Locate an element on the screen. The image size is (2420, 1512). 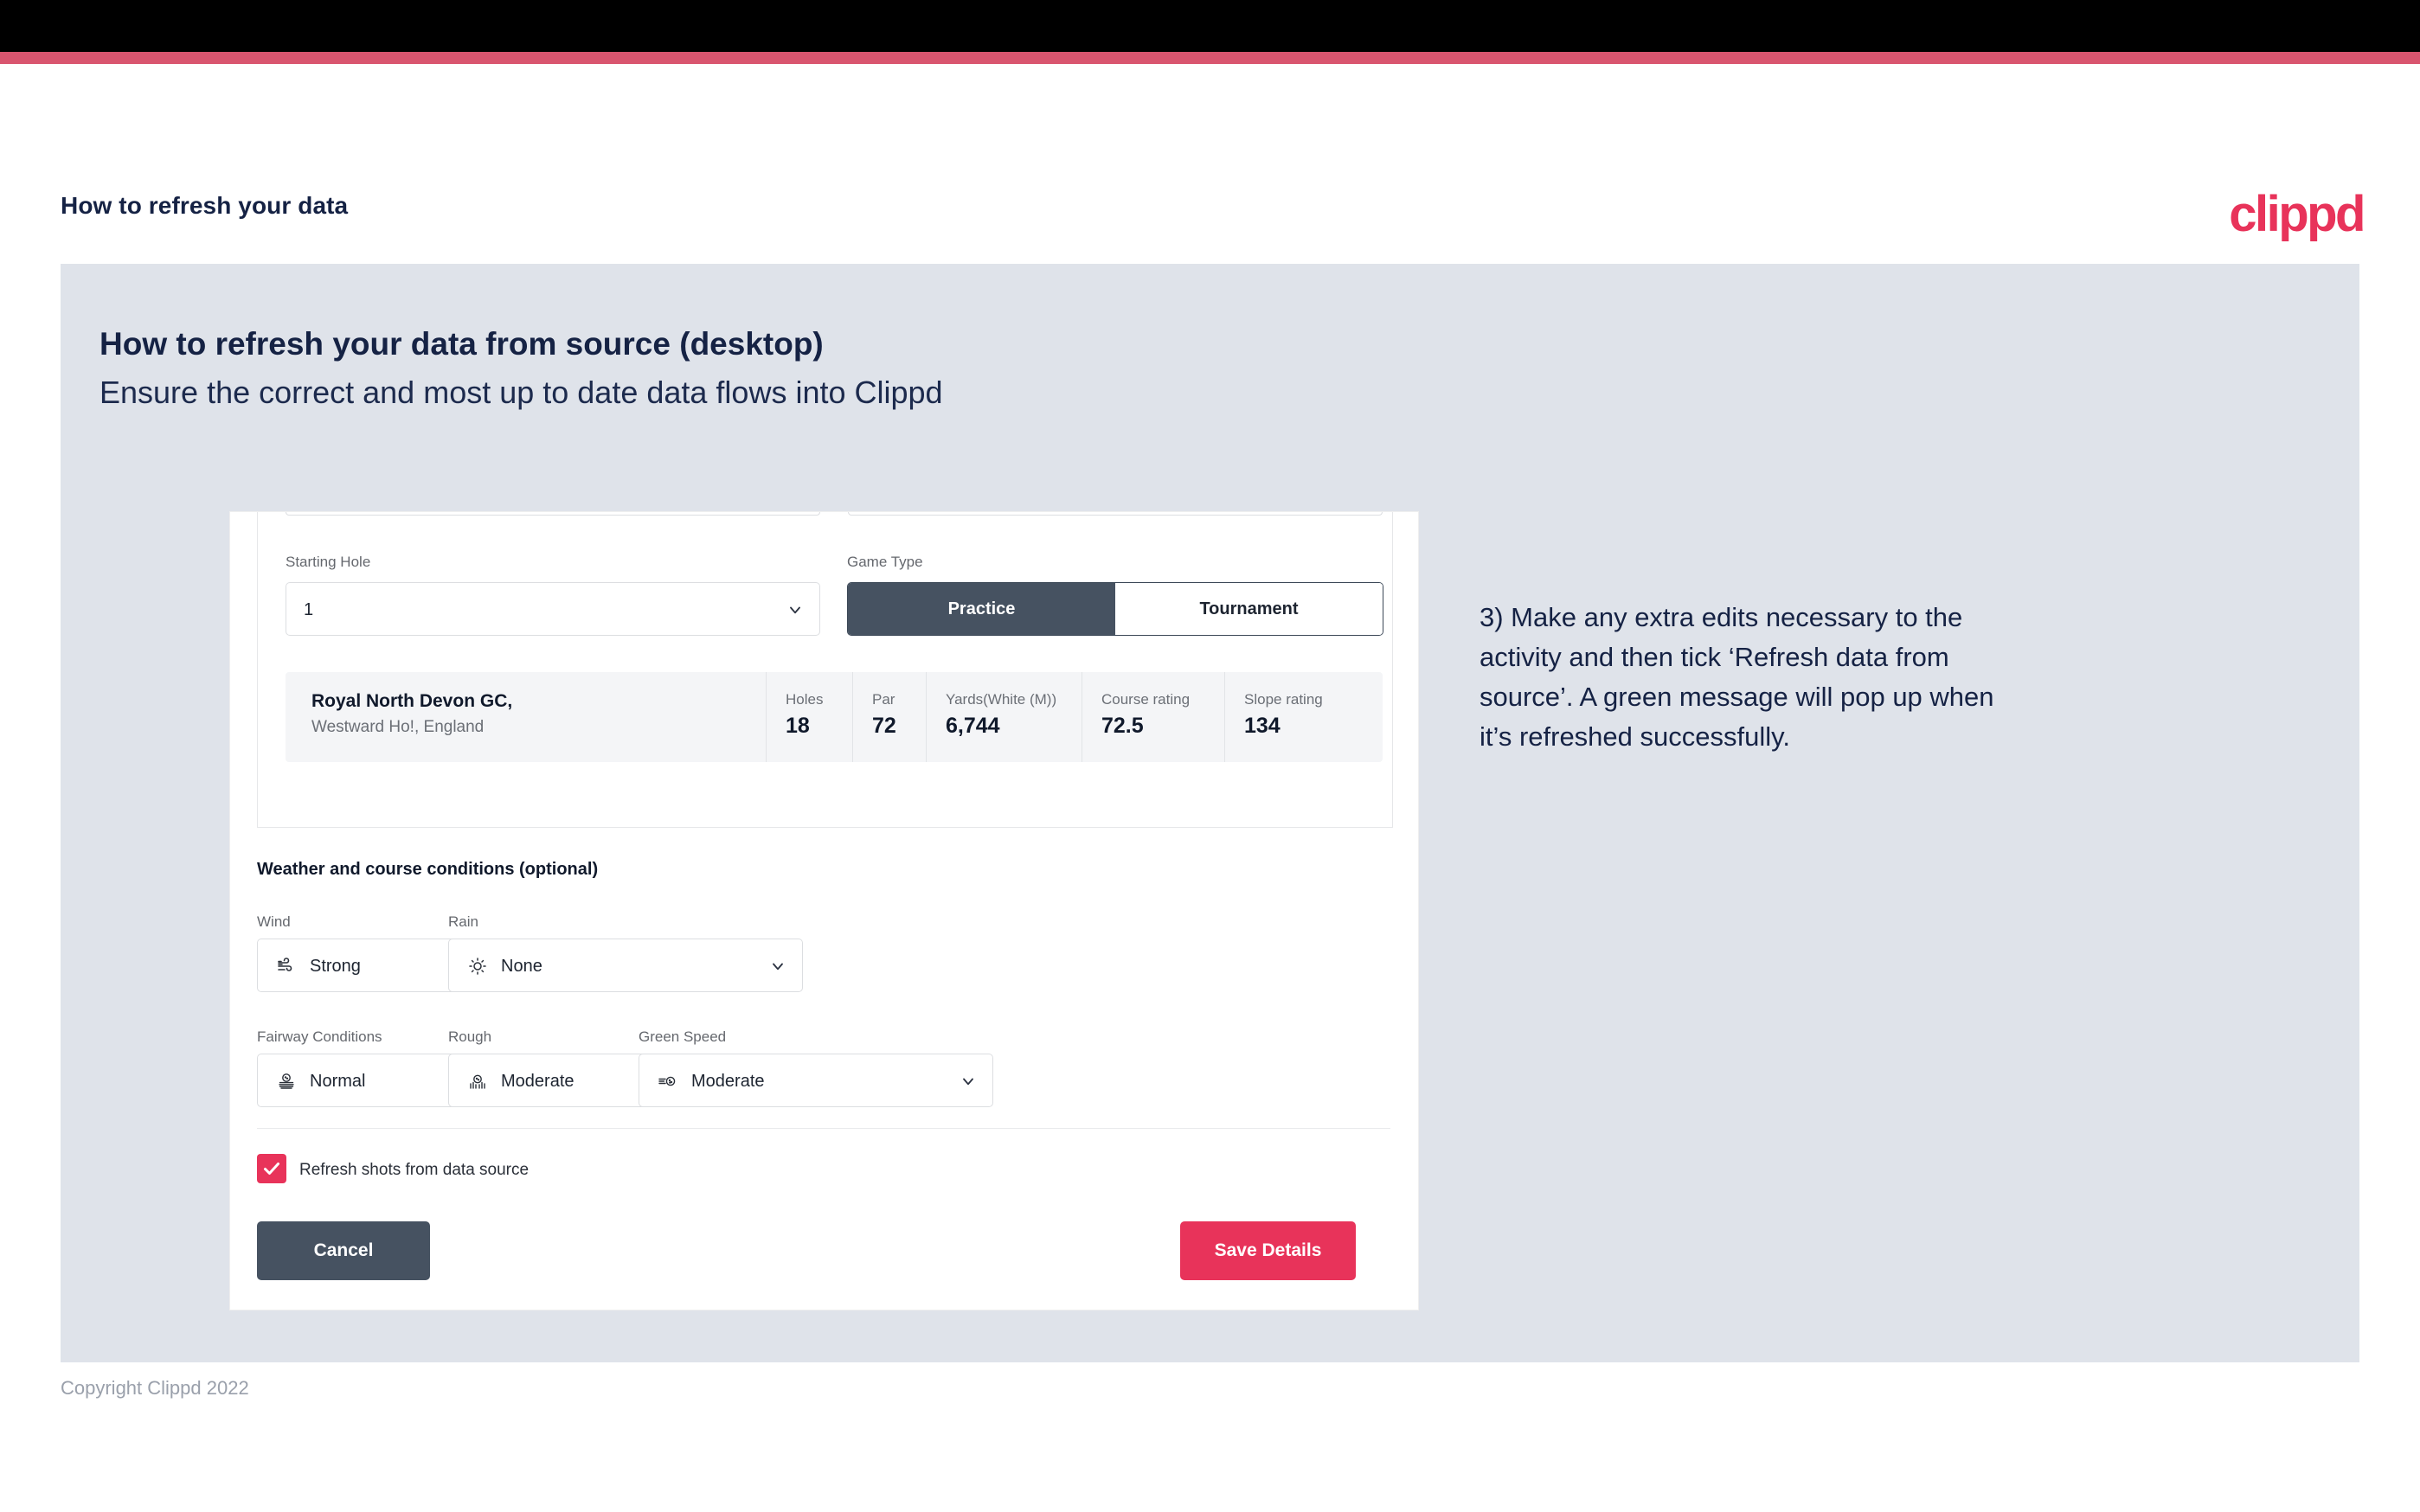
game-type-toggle: Practice Tournament is located at coordinates (1115, 609).